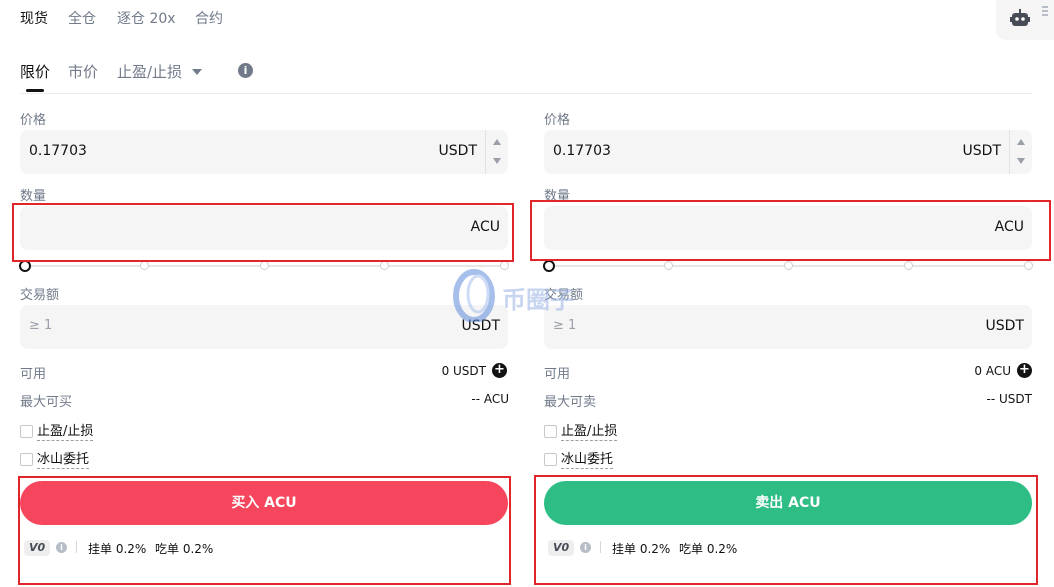 The height and width of the screenshot is (587, 1054). Describe the element at coordinates (34, 18) in the screenshot. I see `tab-spot: 现货` at that location.